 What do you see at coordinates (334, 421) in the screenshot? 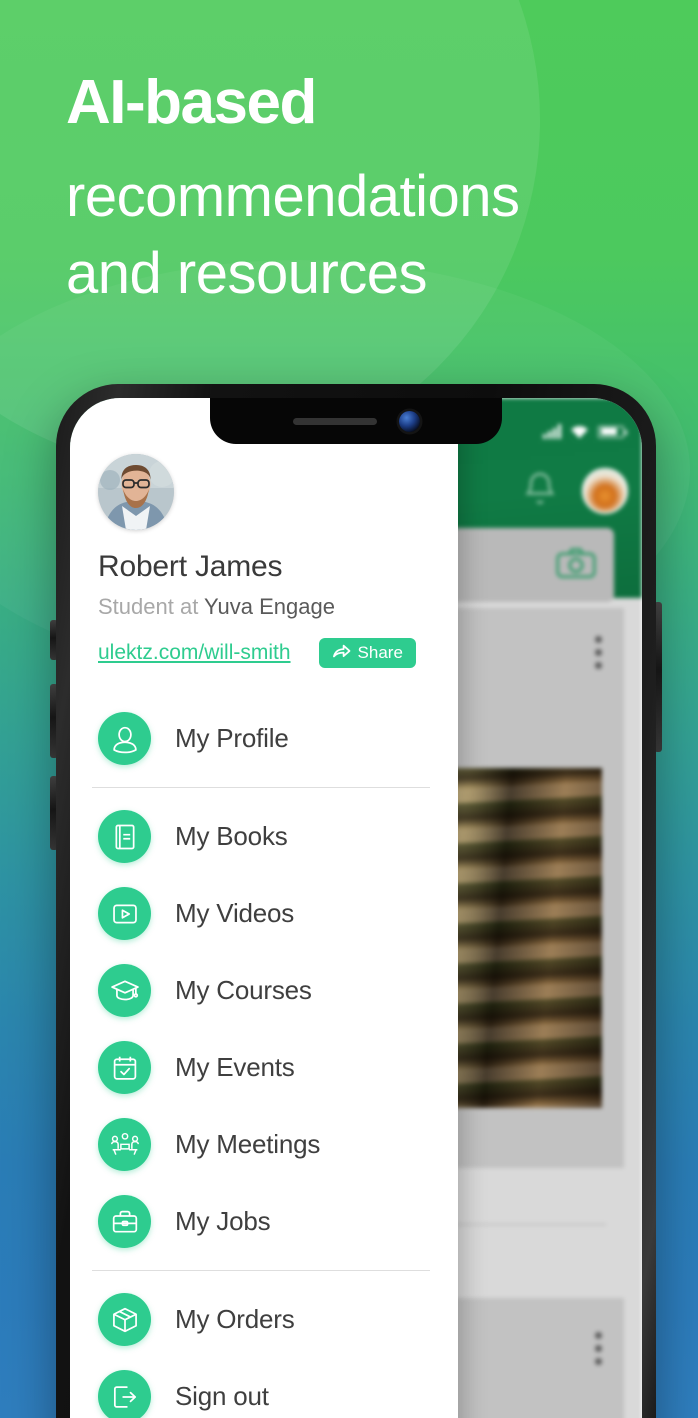
I see `earpiece-speaker` at bounding box center [334, 421].